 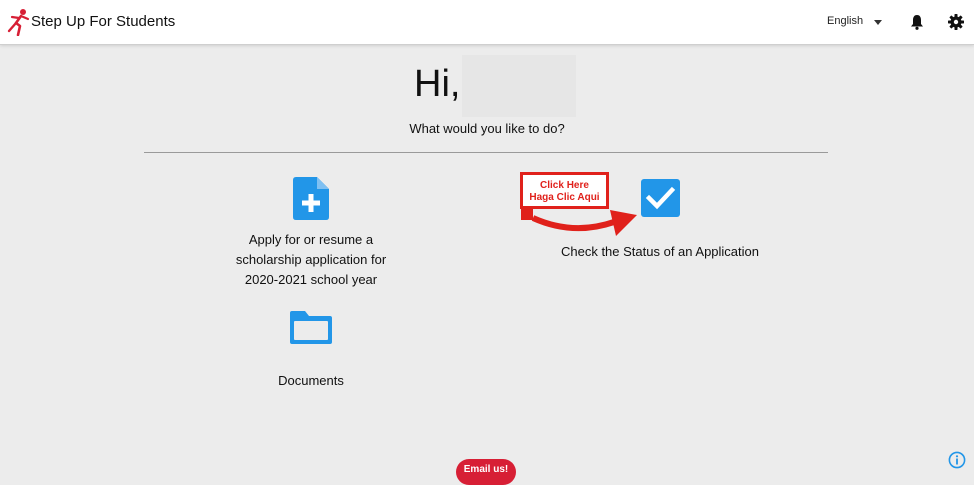 I want to click on user-name-redacted, so click(x=519, y=86).